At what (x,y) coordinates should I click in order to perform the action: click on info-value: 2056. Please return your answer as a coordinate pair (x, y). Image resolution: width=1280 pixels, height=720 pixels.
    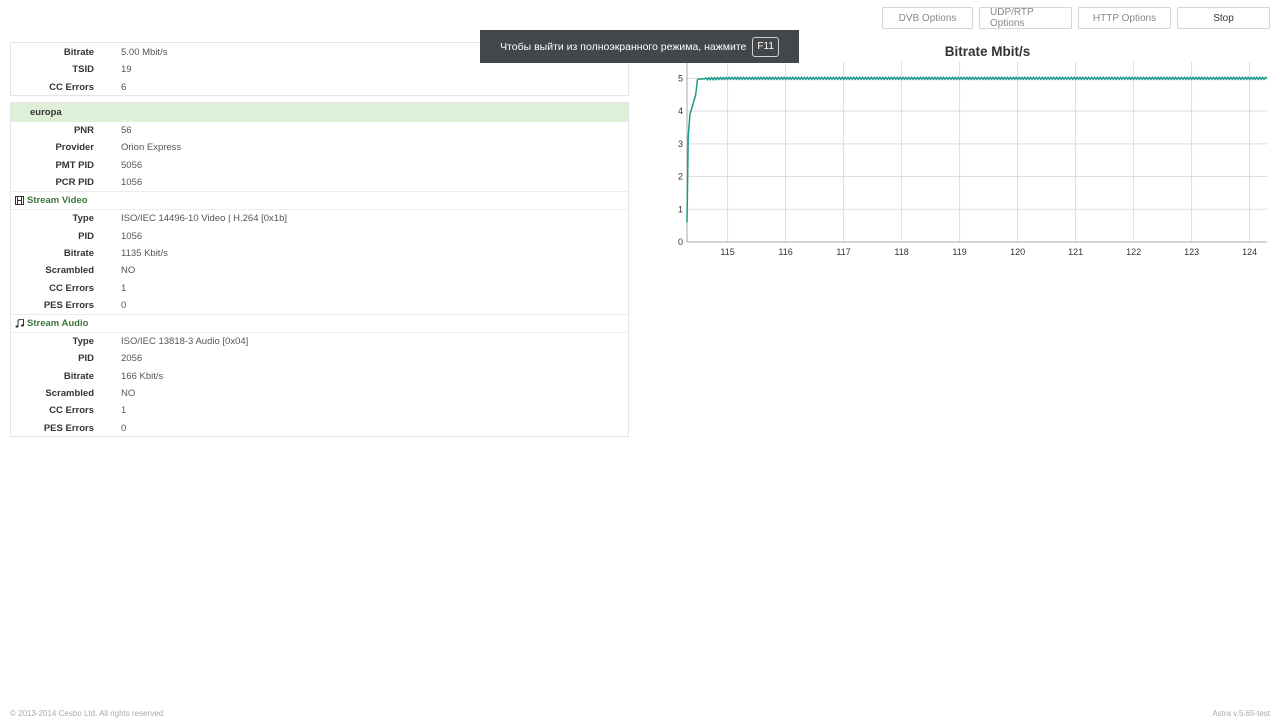
    Looking at the image, I should click on (132, 359).